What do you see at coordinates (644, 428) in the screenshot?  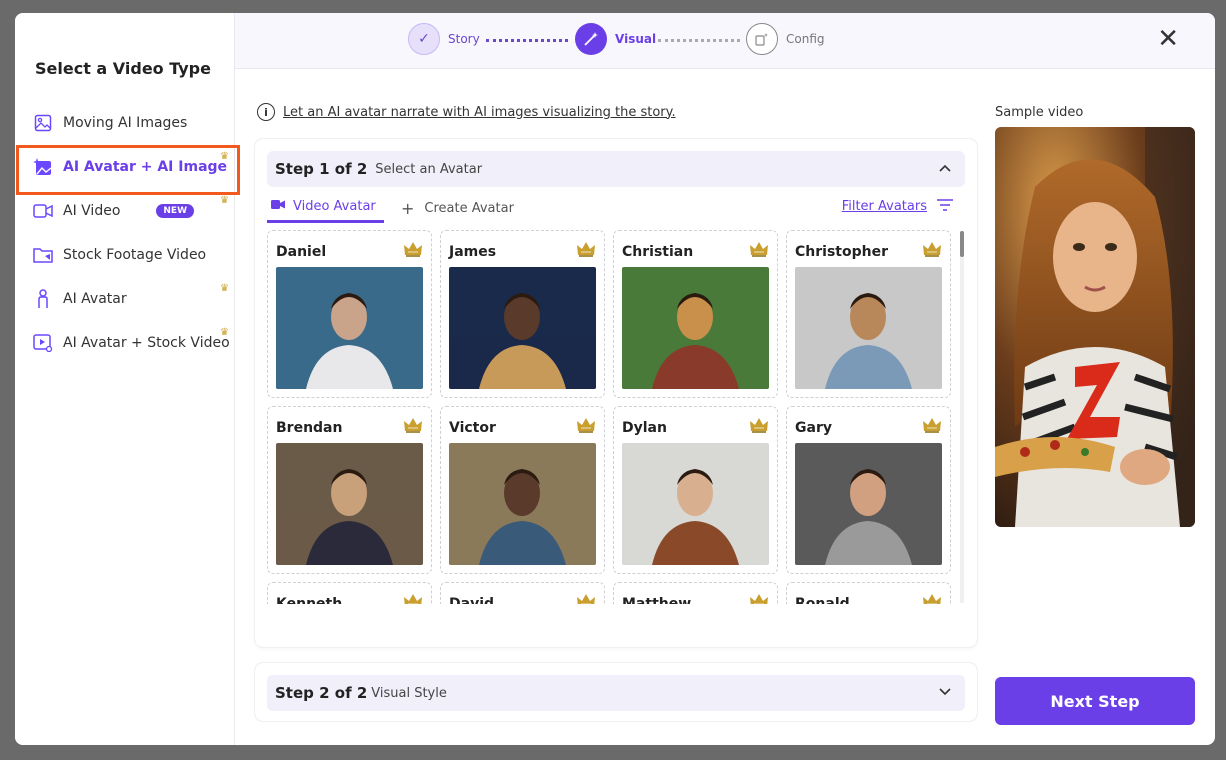 I see `avatar-name: Dylan` at bounding box center [644, 428].